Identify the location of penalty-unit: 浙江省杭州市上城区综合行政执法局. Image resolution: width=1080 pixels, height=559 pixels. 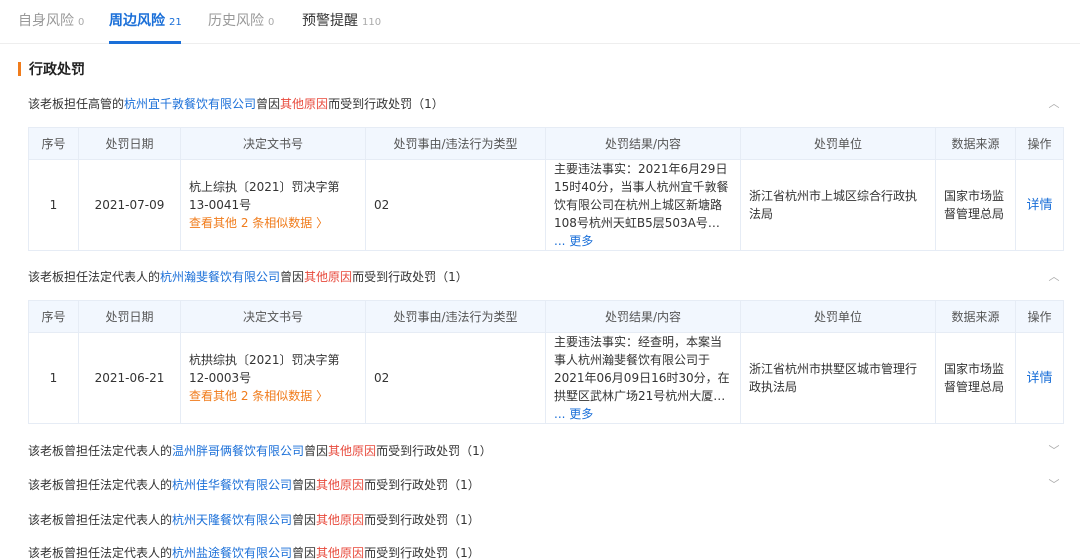
(838, 205).